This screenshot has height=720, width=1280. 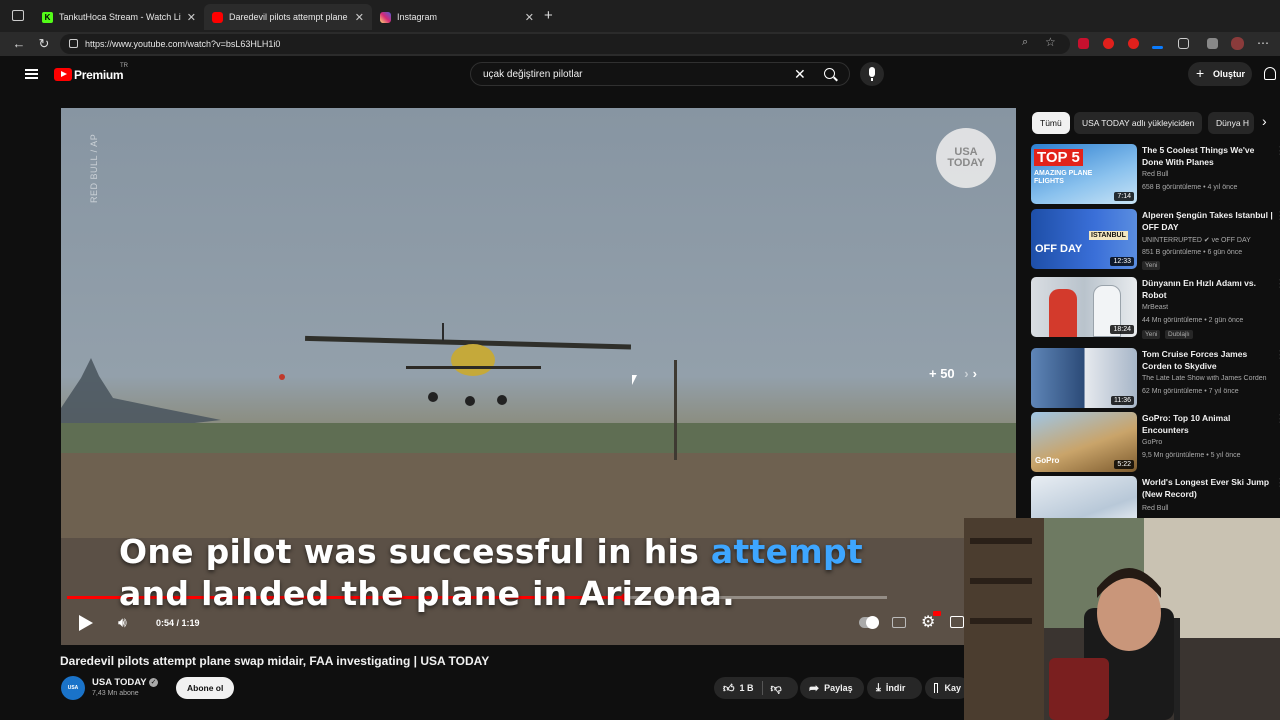 I want to click on search-icon-handle, so click(x=835, y=79).